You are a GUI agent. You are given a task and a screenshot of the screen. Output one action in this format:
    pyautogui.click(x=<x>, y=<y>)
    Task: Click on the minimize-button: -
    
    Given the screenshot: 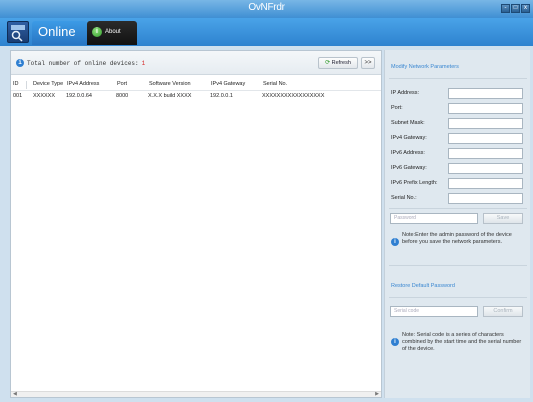 What is the action you would take?
    pyautogui.click(x=505, y=8)
    